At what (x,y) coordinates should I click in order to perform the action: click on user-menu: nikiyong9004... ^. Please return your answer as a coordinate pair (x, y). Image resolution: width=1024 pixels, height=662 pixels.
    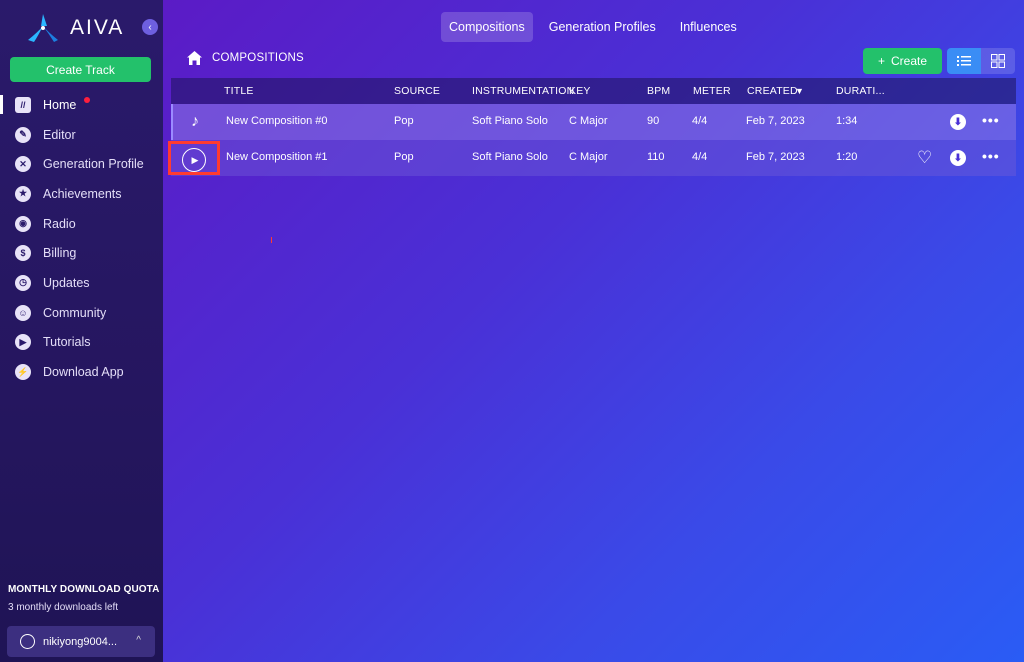
    Looking at the image, I should click on (81, 641).